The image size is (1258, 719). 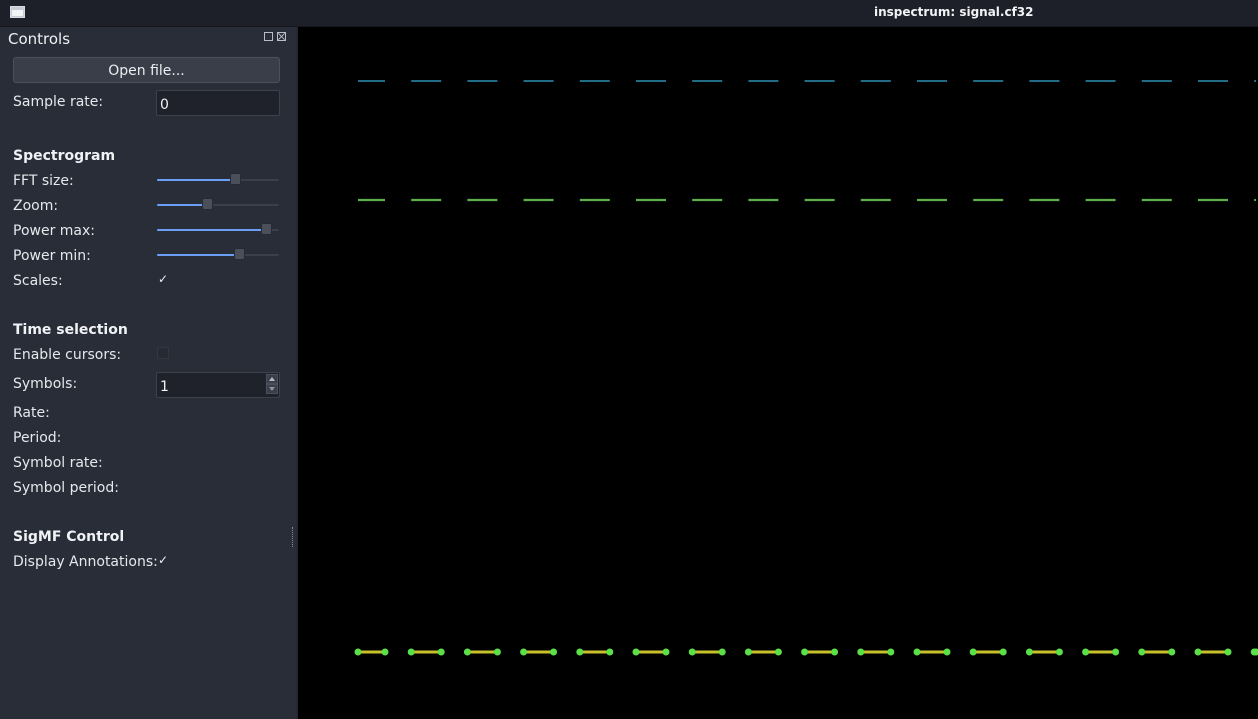 I want to click on splitter-handle, so click(x=293, y=537).